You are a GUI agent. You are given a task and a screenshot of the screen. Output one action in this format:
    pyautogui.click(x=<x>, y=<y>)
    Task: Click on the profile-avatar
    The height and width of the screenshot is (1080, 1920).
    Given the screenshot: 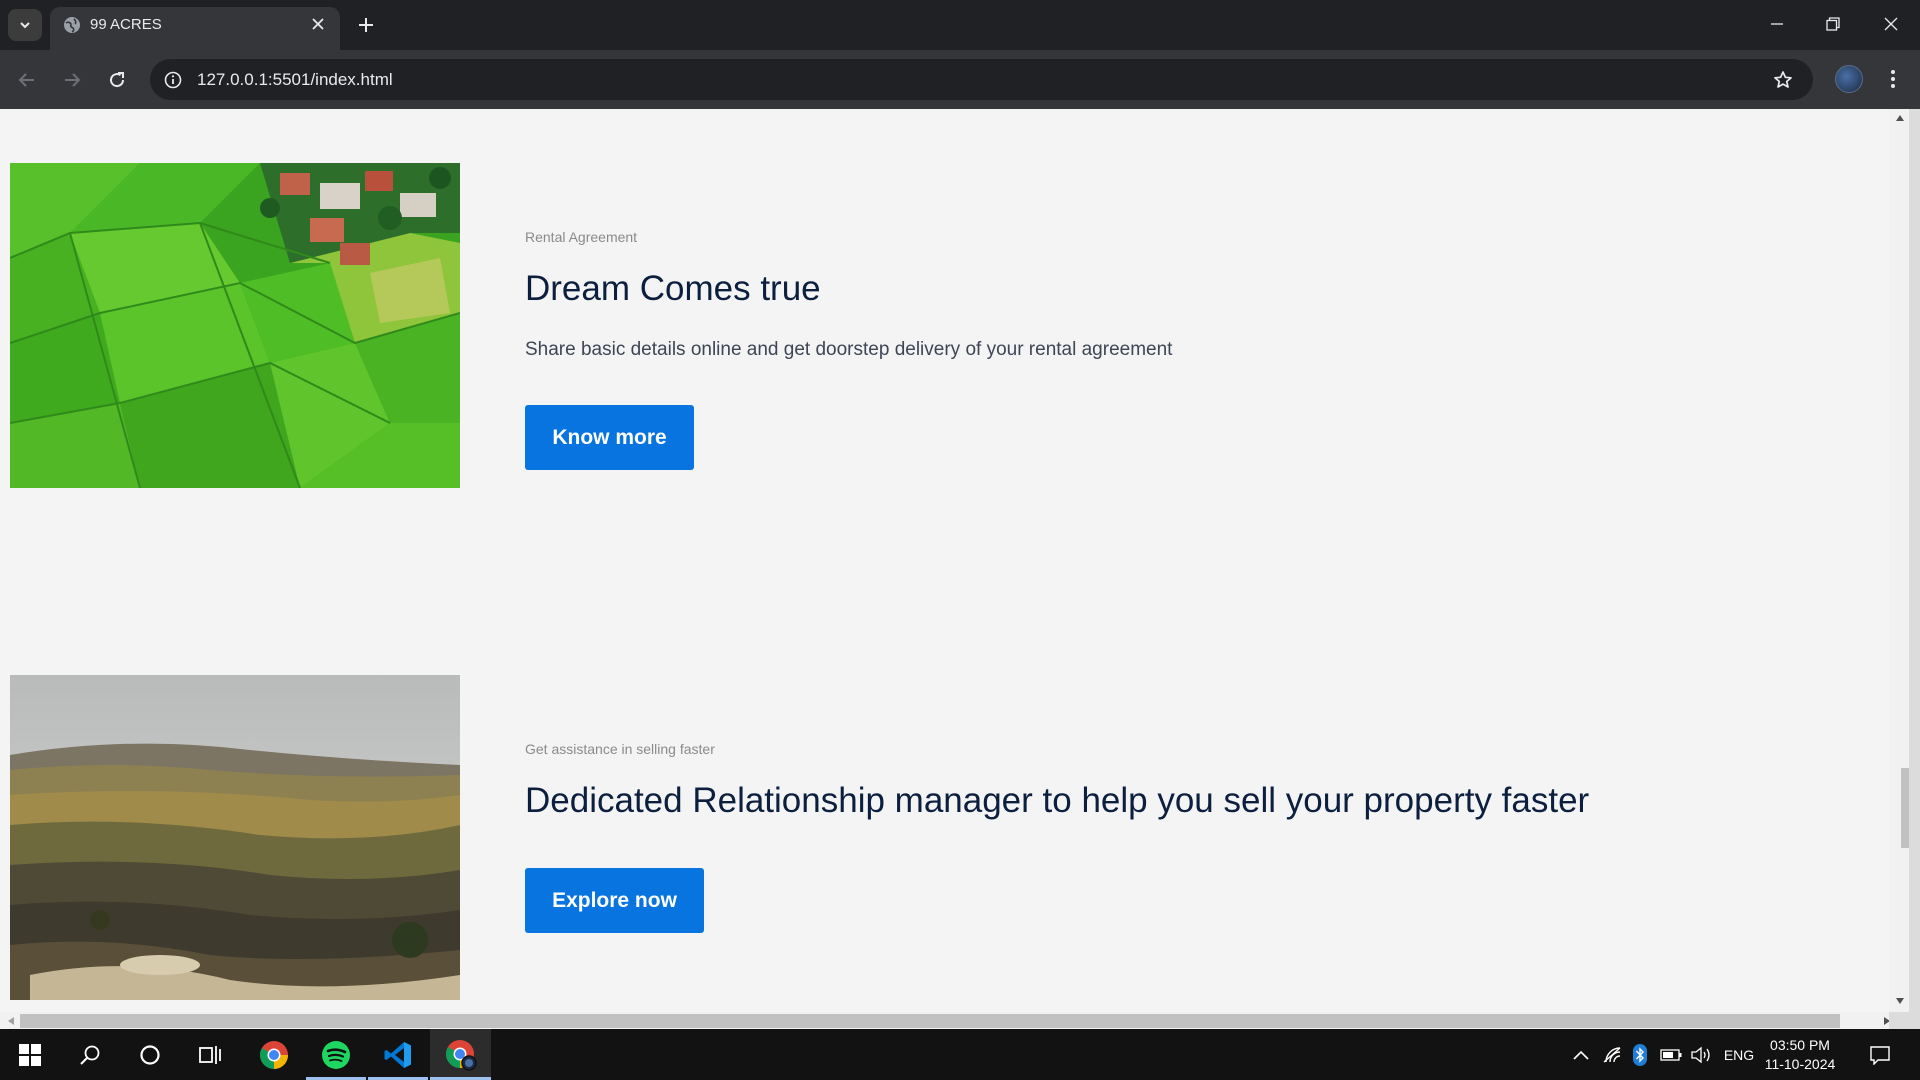 What is the action you would take?
    pyautogui.click(x=1849, y=79)
    